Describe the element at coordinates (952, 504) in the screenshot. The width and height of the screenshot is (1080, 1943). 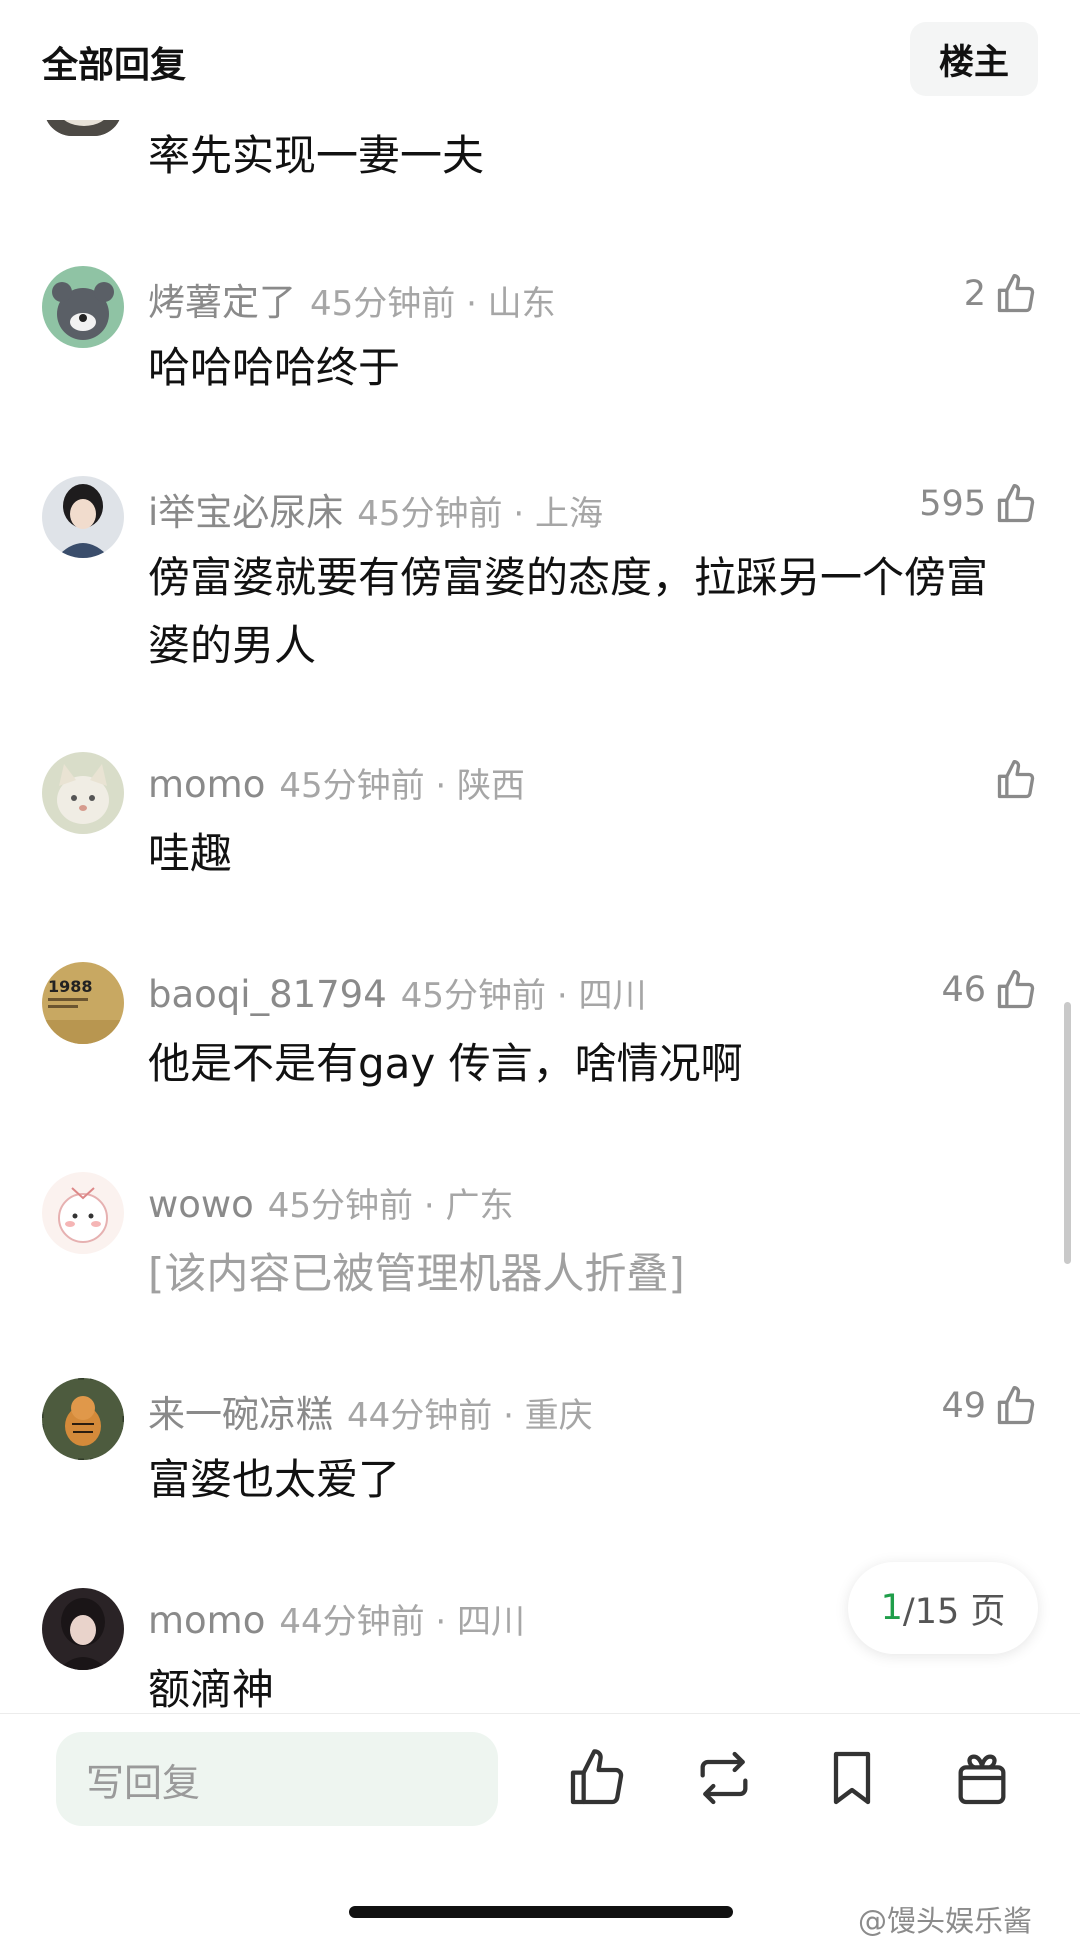
I see `like-count: 595` at that location.